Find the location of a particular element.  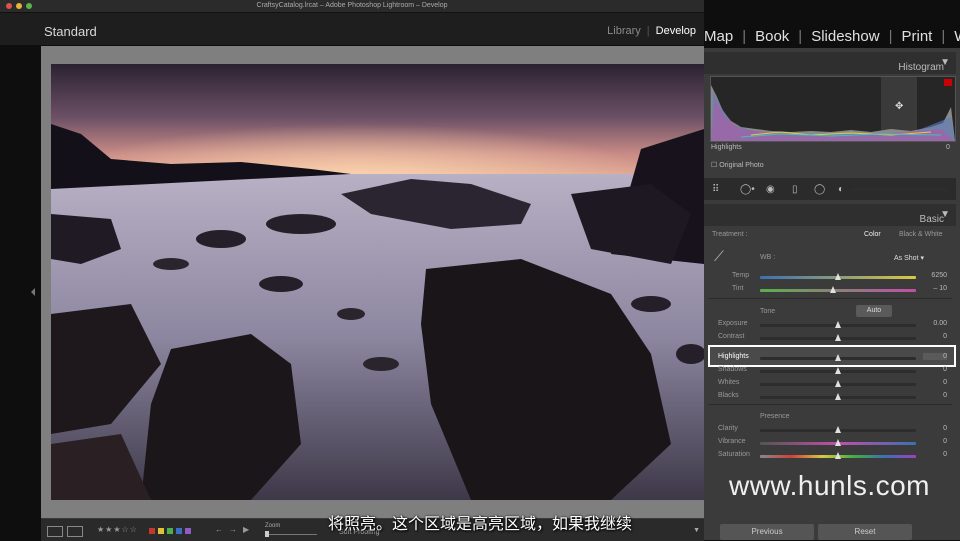

exposure-slider-knob is located at coordinates (838, 324).